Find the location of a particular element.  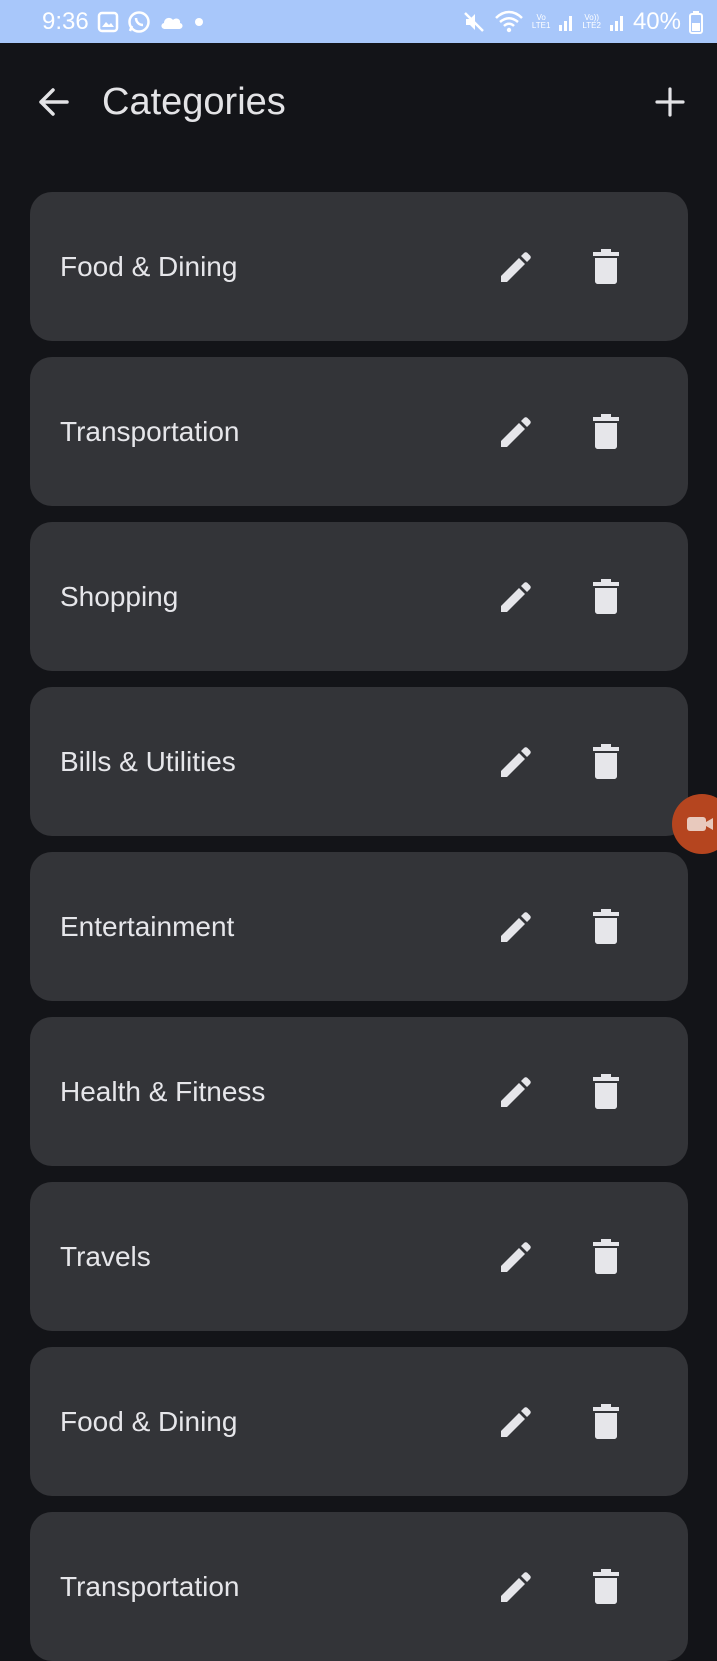

network-label-2: Vo)) LTE2 is located at coordinates (591, 21).